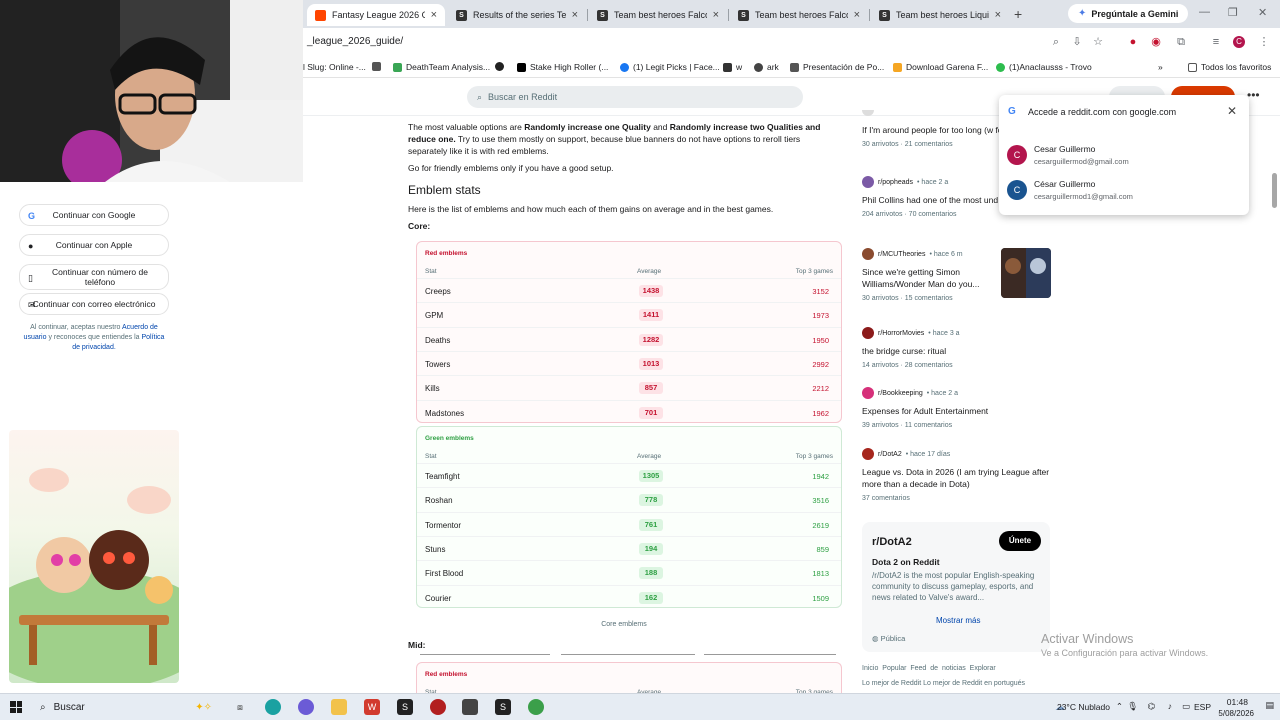 This screenshot has width=1280, height=721. Describe the element at coordinates (901, 333) in the screenshot. I see `subreddit-name: r/HorrorMovies` at that location.